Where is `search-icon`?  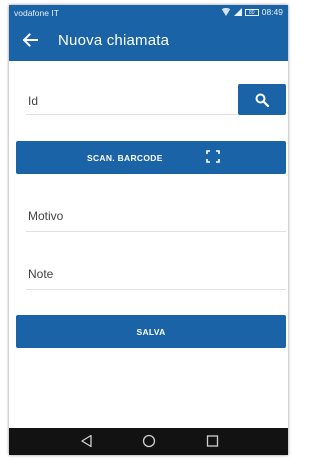 search-icon is located at coordinates (262, 100).